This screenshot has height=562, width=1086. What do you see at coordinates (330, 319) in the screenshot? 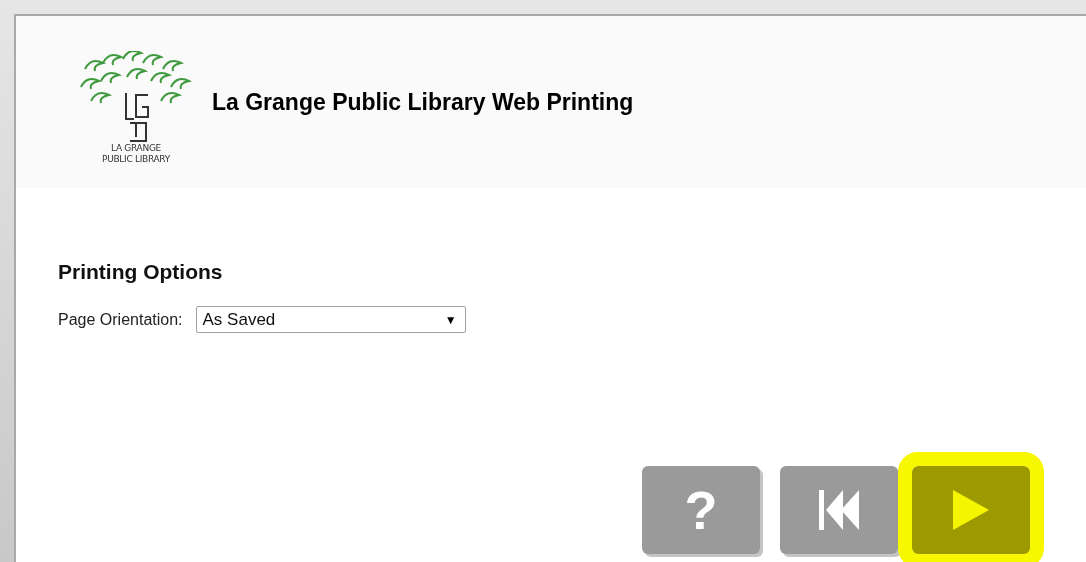
I see `orientation-select: As Saved ▼` at bounding box center [330, 319].